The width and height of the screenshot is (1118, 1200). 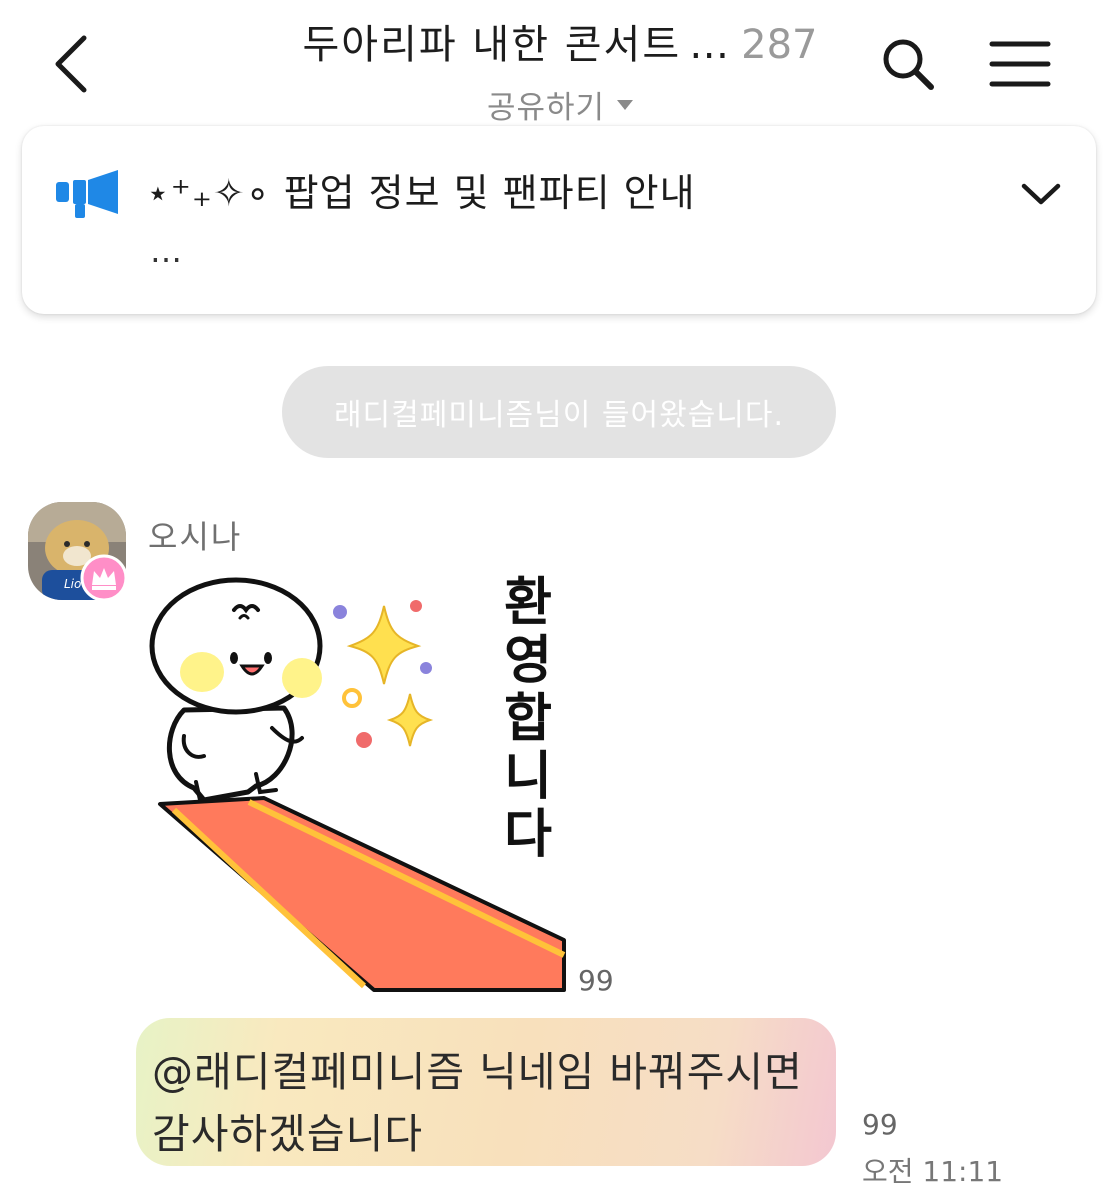 What do you see at coordinates (492, 45) in the screenshot?
I see `chat-room-title: 두아리파 내한 콘서트` at bounding box center [492, 45].